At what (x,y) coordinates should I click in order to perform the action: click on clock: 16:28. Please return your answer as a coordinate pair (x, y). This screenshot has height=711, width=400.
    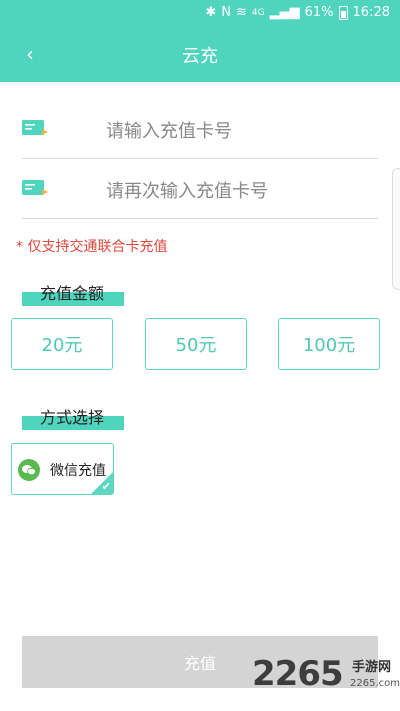
    Looking at the image, I should click on (371, 12).